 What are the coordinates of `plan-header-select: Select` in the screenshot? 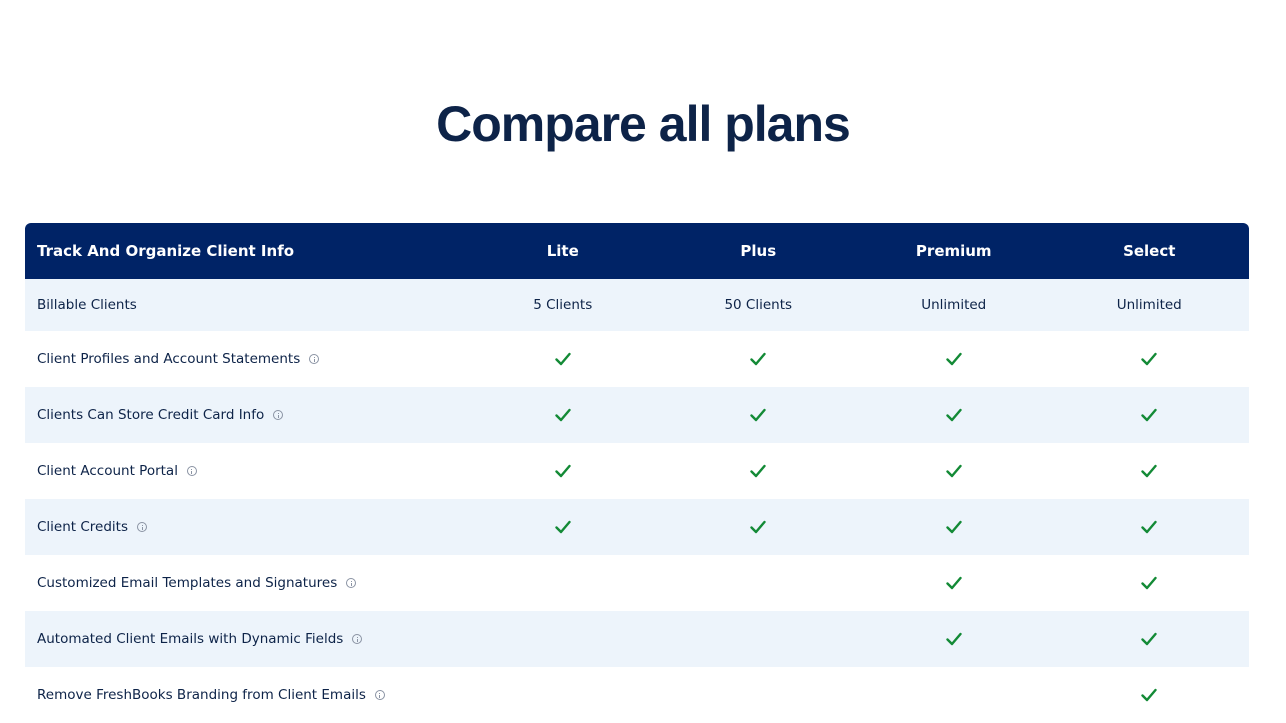 It's located at (1149, 251).